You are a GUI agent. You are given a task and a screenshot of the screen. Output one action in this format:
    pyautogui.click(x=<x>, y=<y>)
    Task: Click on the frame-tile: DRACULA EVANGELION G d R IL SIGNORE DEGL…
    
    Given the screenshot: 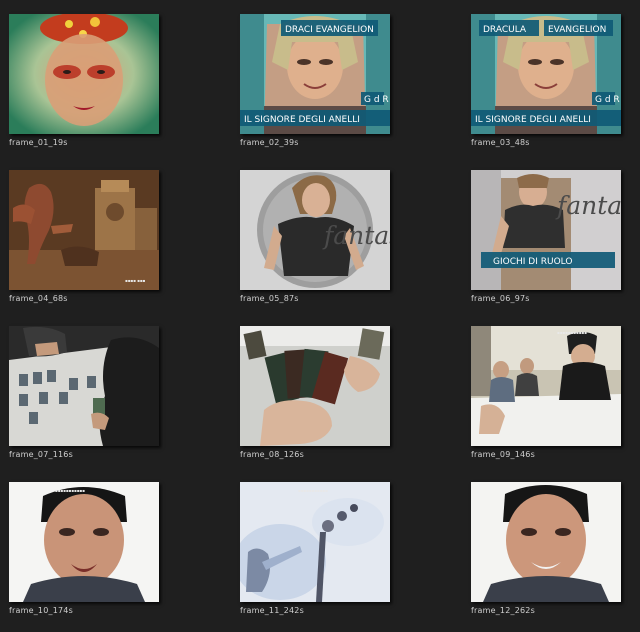 What is the action you would take?
    pyautogui.click(x=551, y=89)
    